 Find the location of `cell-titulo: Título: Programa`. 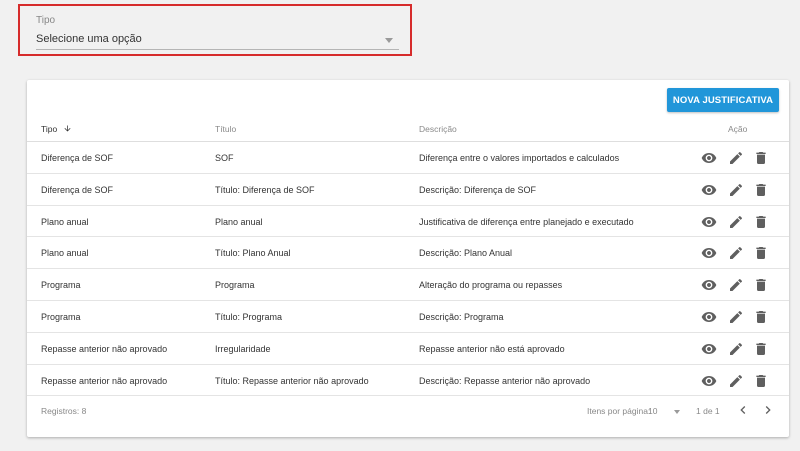

cell-titulo: Título: Programa is located at coordinates (249, 316).